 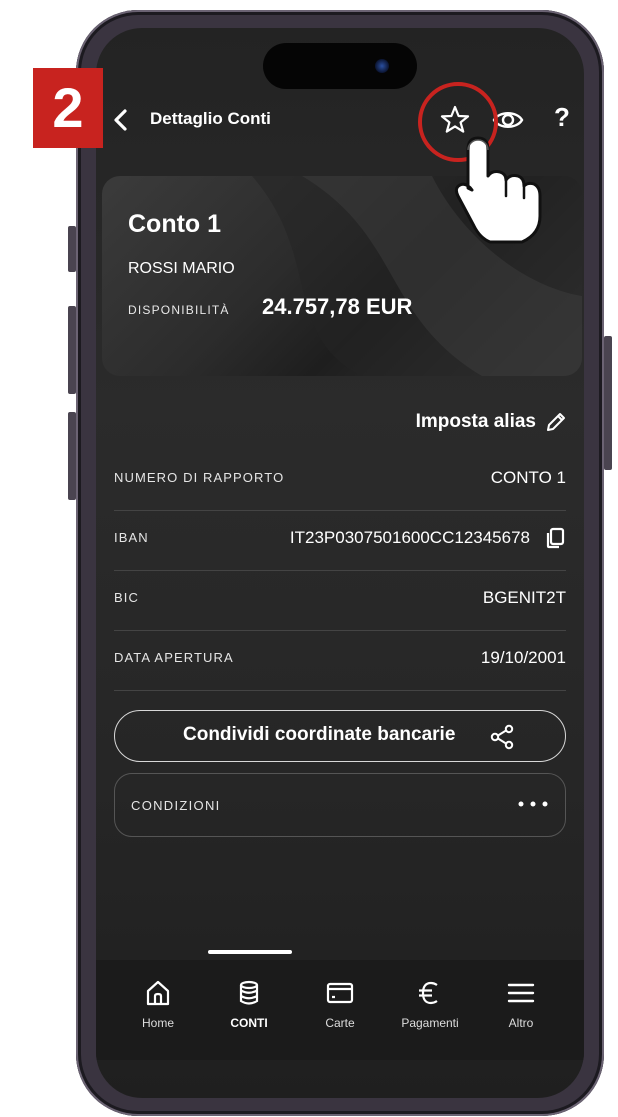 What do you see at coordinates (475, 421) in the screenshot?
I see `set-alias-label: Imposta alias` at bounding box center [475, 421].